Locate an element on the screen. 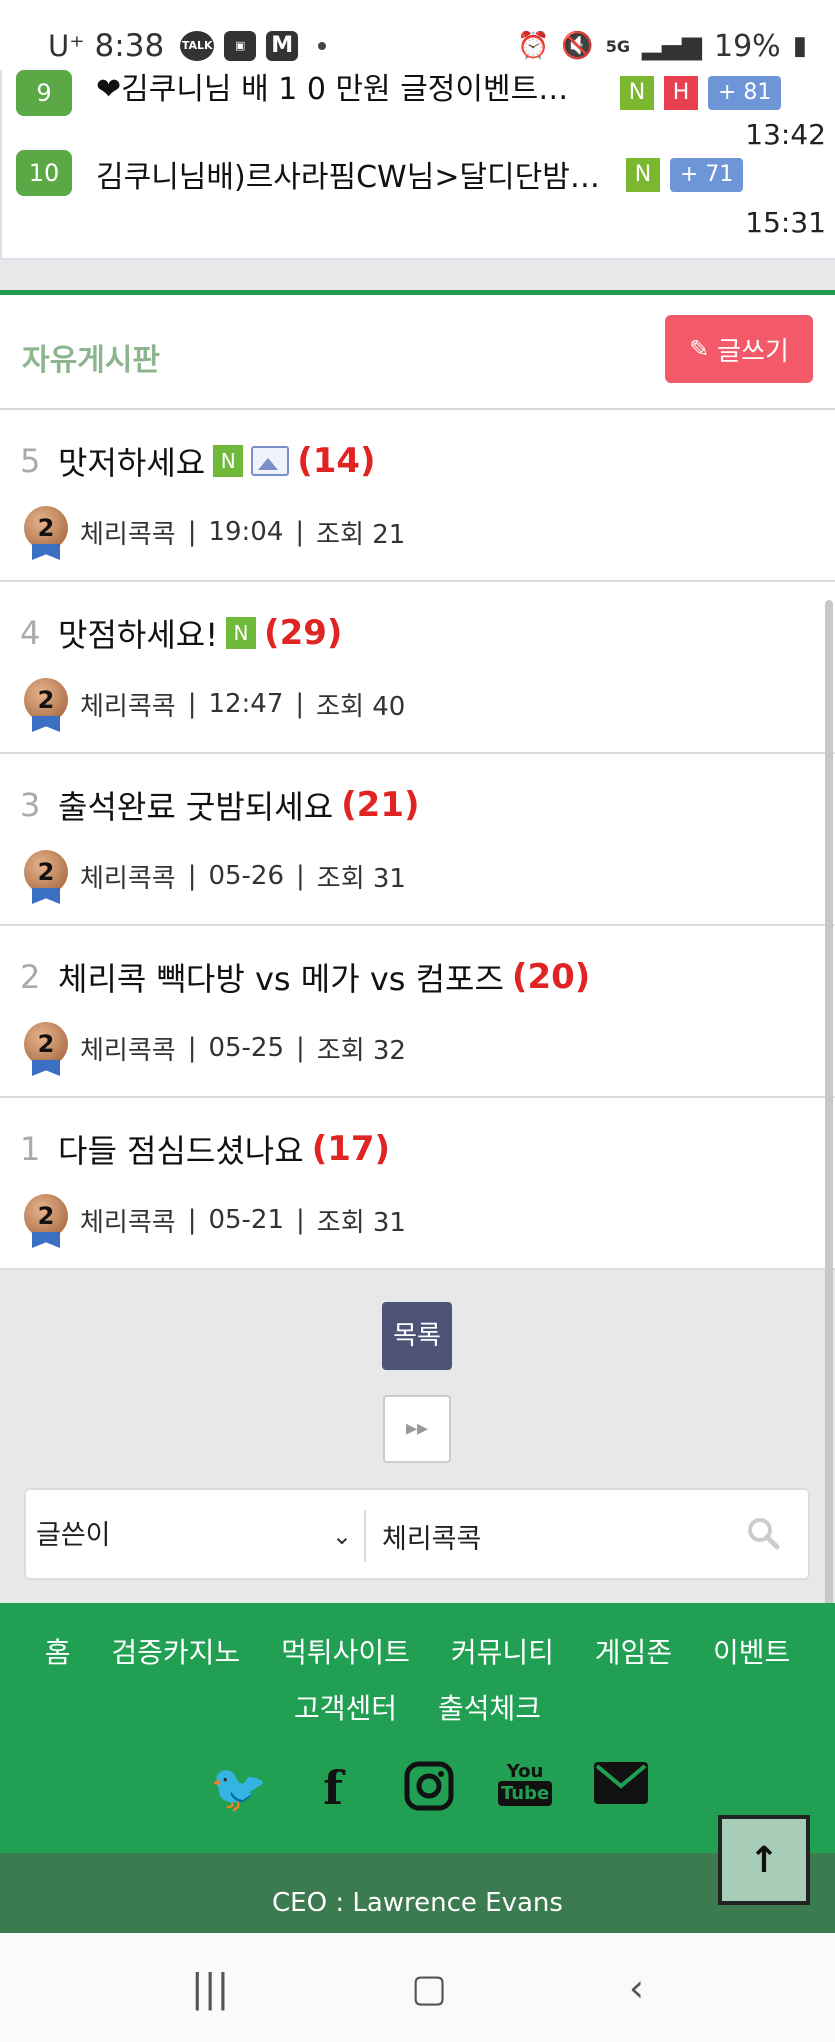 The width and height of the screenshot is (835, 2042). clock: 8:38 is located at coordinates (129, 46).